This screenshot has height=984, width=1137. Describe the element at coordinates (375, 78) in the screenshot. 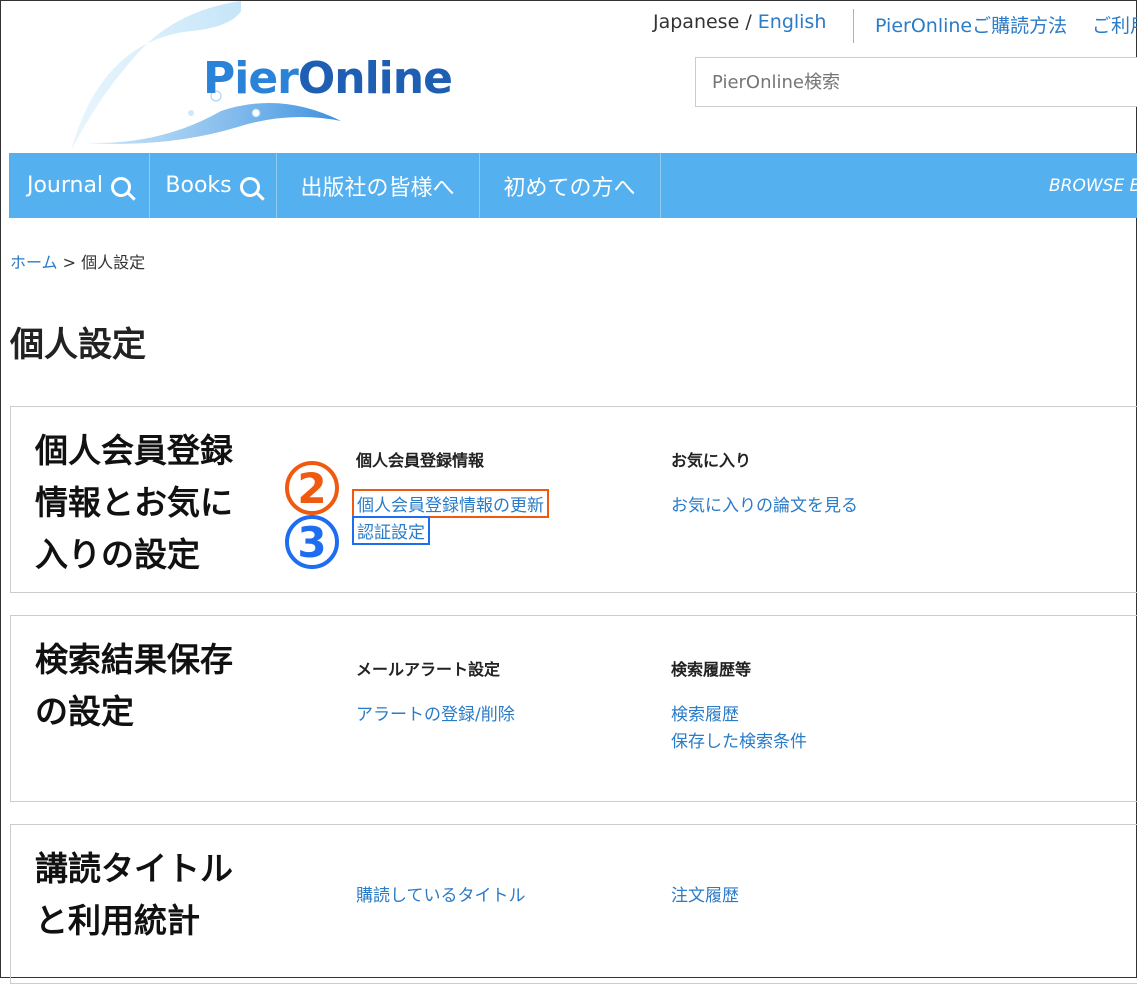

I see `logo-text-online: Online` at that location.